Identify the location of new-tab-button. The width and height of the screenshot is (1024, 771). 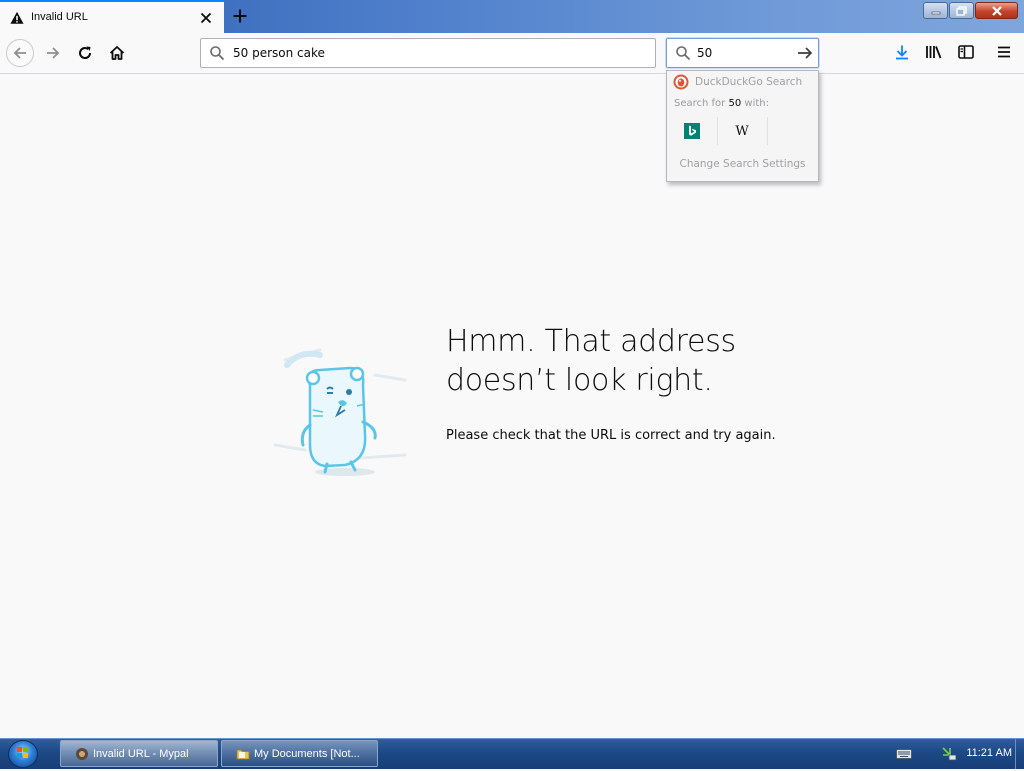
(240, 16).